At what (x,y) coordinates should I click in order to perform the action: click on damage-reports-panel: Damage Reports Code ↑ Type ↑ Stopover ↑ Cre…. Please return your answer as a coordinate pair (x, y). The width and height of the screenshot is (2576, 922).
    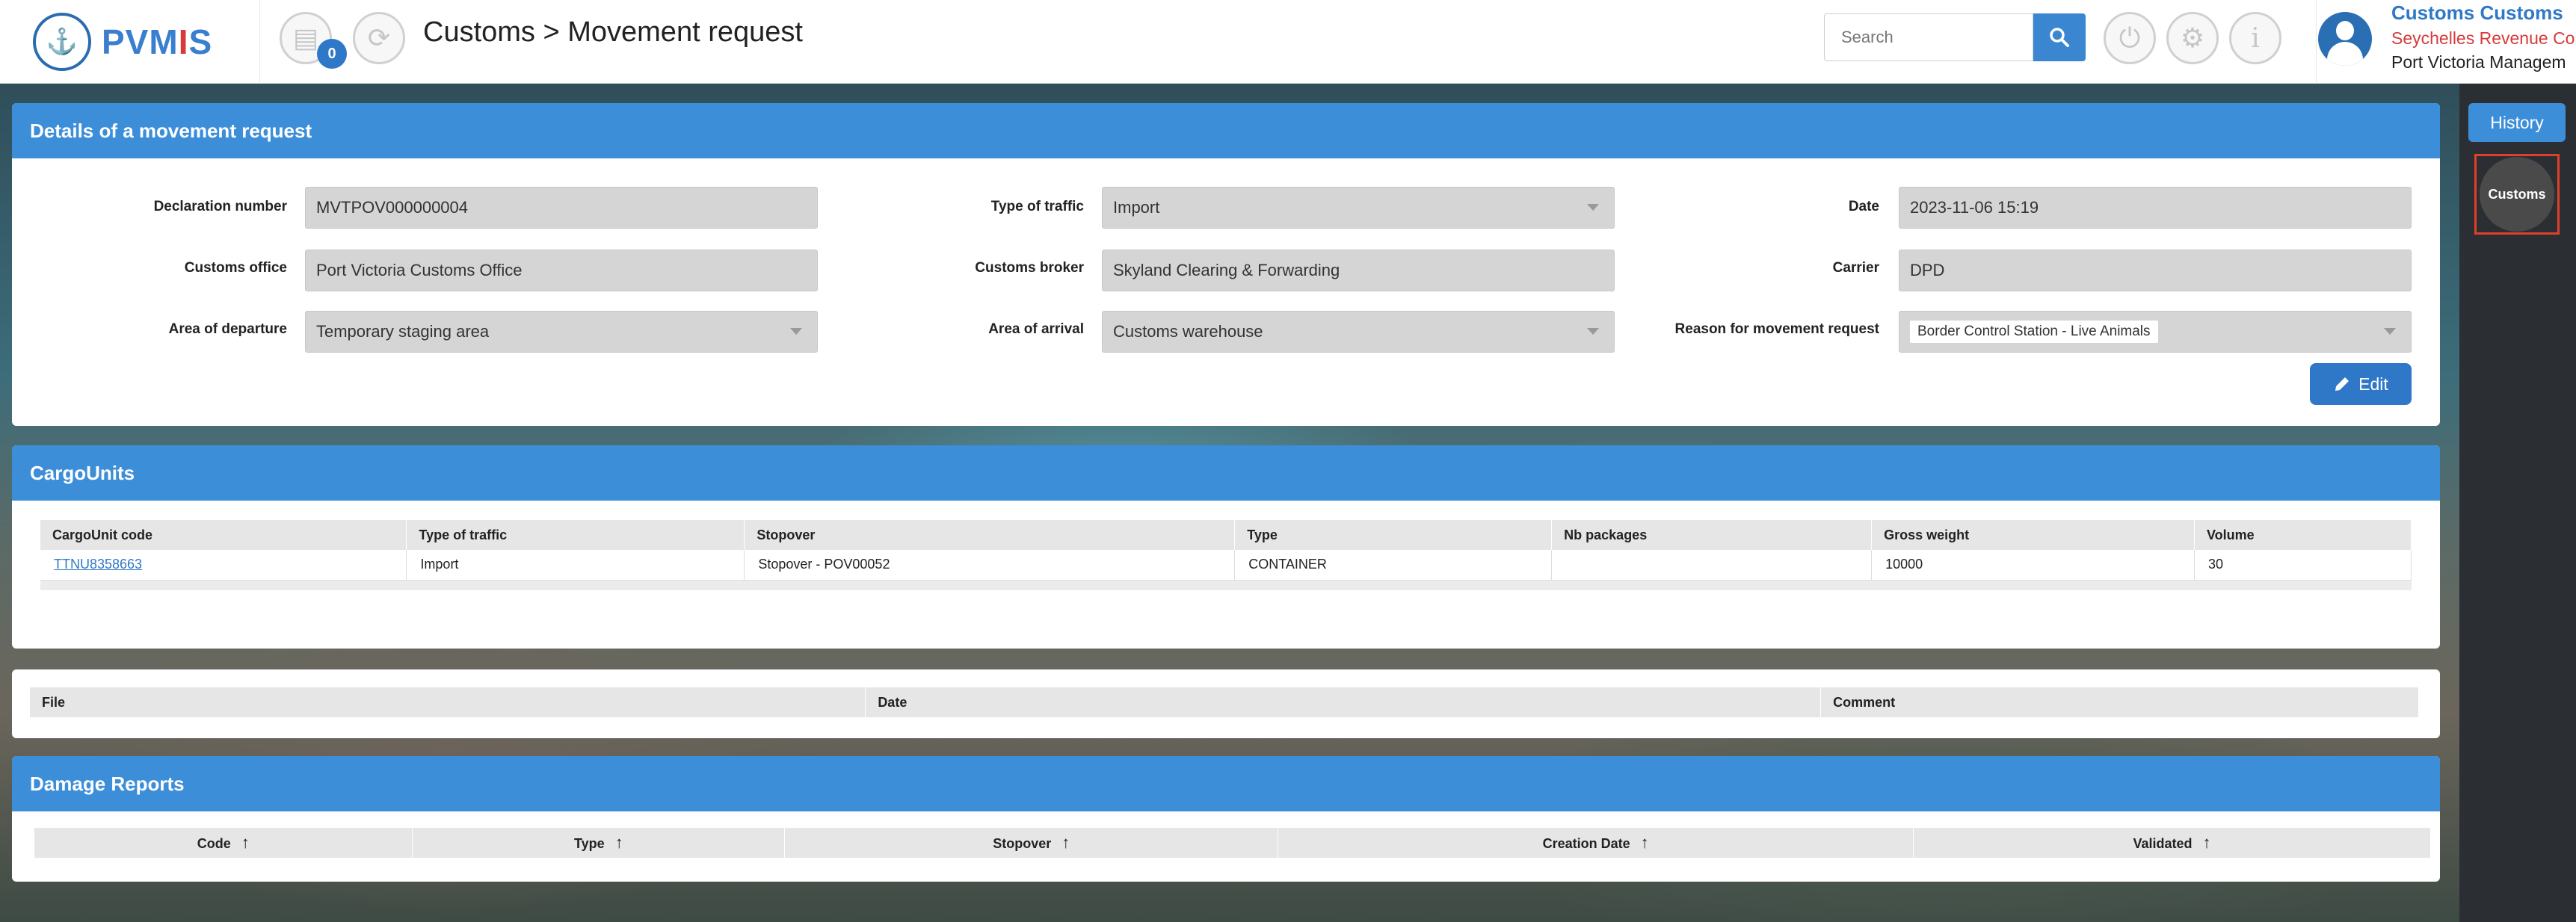
    Looking at the image, I should click on (1226, 819).